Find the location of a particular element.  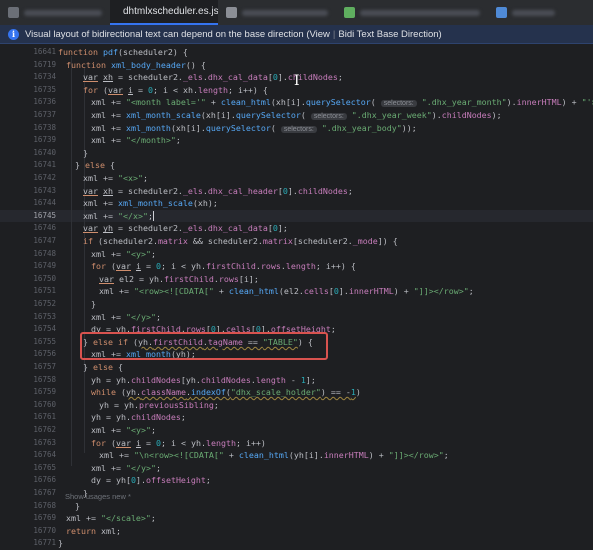

line-number: 16745 is located at coordinates (44, 215).